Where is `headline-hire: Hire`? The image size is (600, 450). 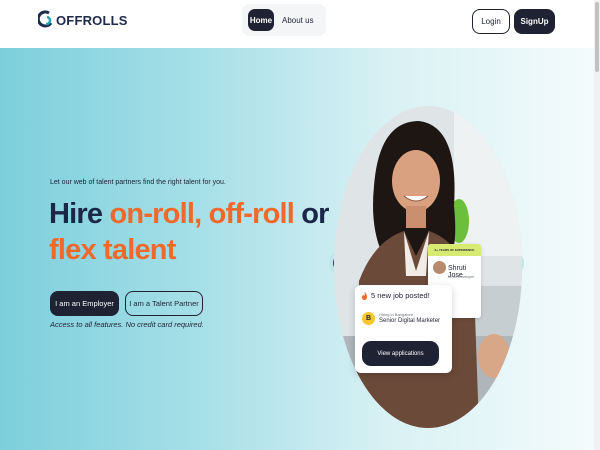
headline-hire: Hire is located at coordinates (79, 214).